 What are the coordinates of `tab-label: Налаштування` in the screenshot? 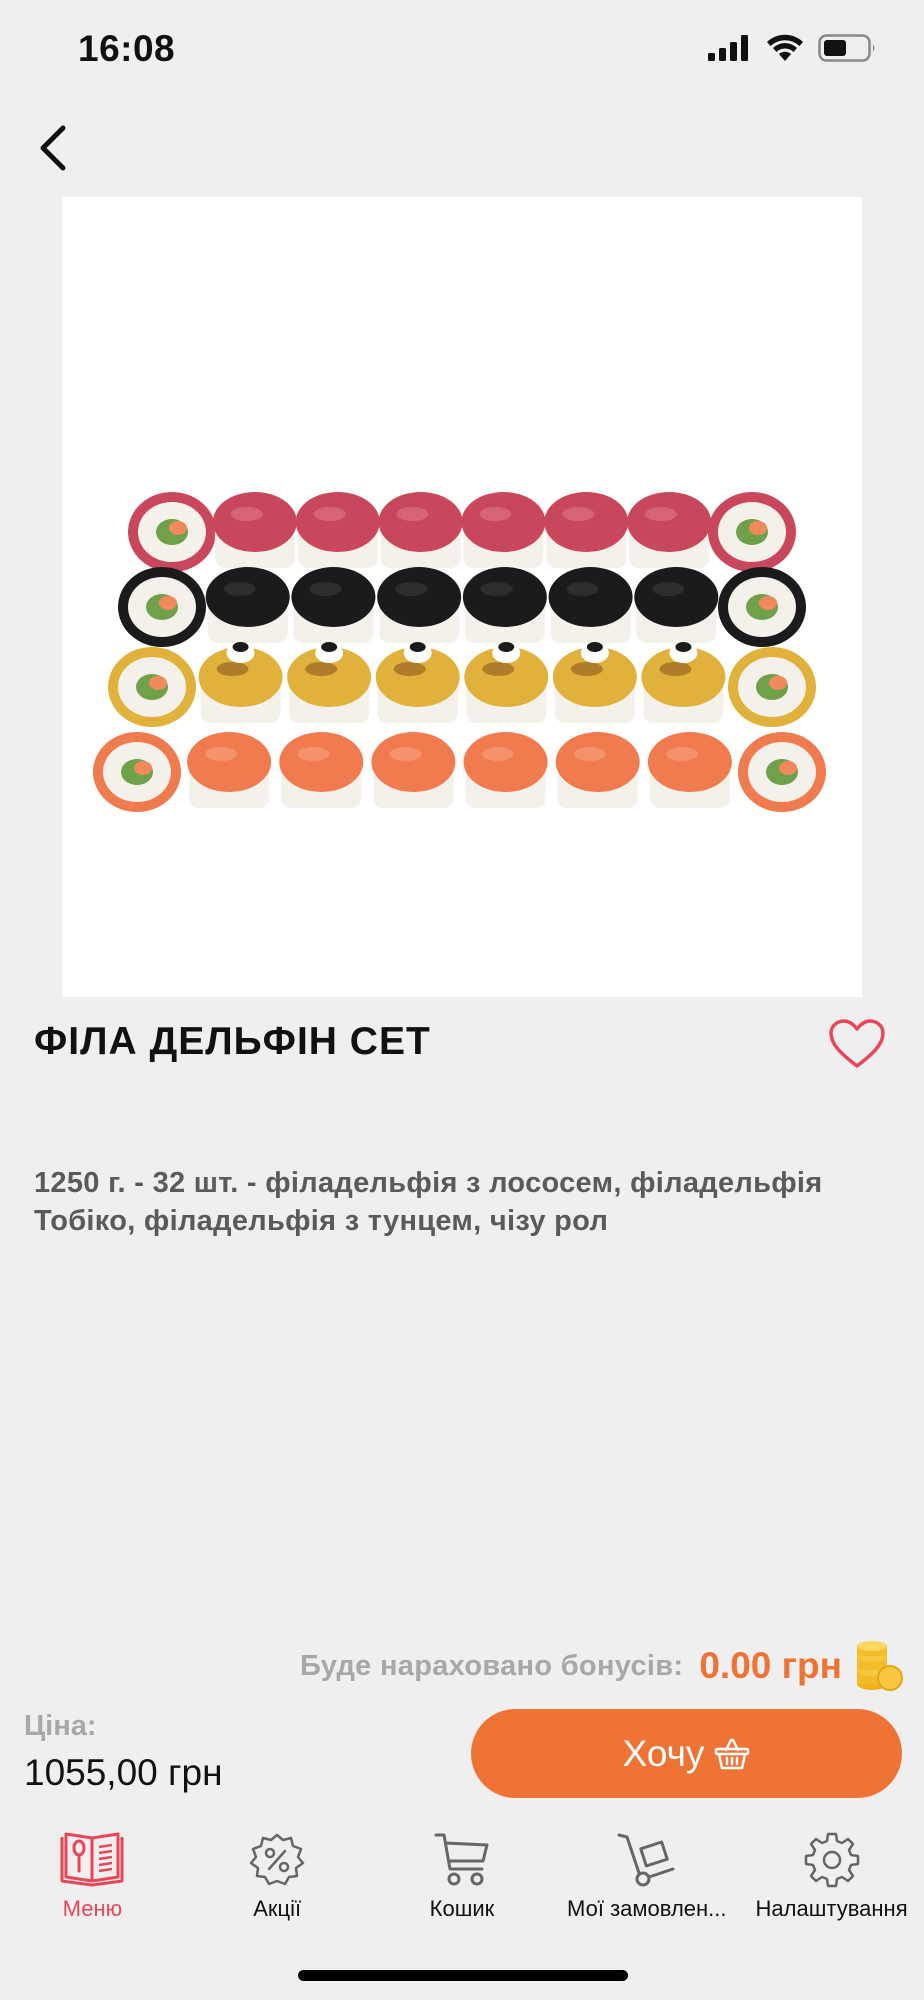 It's located at (831, 1908).